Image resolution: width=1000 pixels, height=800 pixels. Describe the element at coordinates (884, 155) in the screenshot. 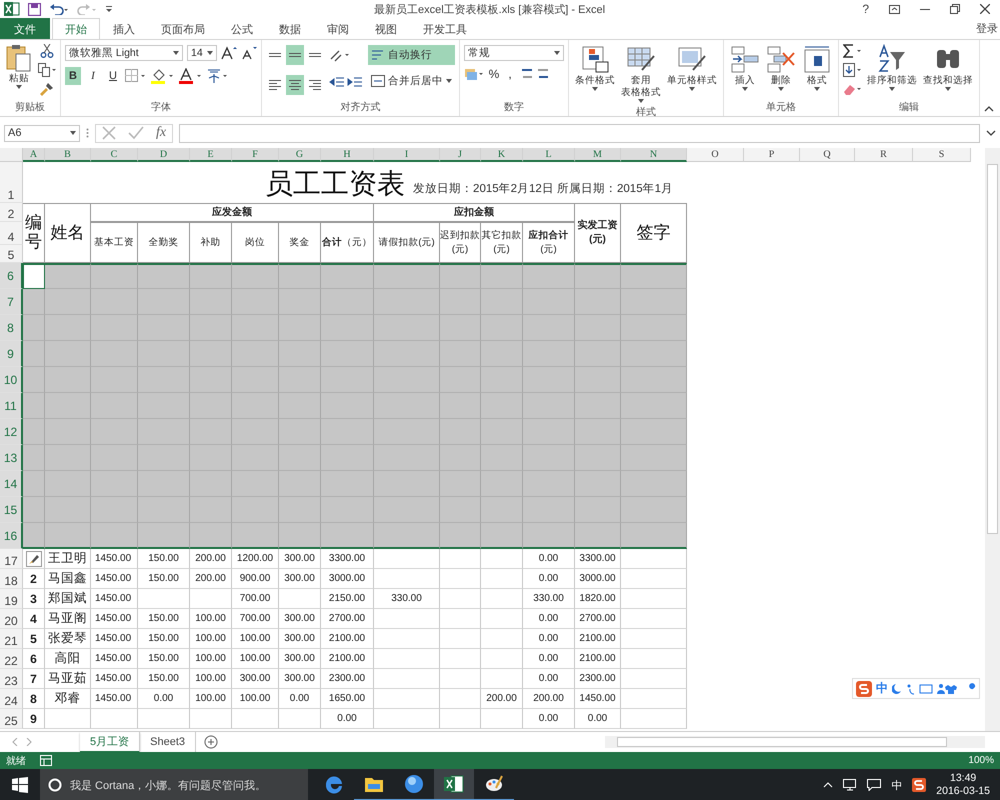

I see `column-header: R` at that location.